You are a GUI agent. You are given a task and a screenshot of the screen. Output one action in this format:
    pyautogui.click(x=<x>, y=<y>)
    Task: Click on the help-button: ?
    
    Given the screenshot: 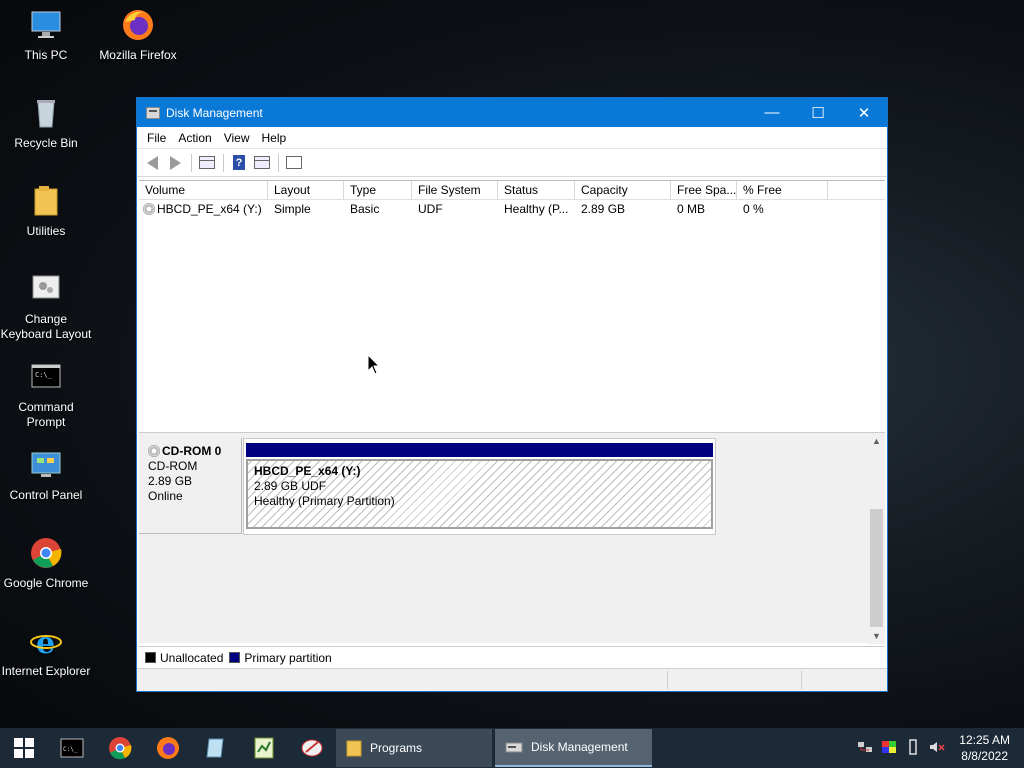 What is the action you would take?
    pyautogui.click(x=239, y=163)
    